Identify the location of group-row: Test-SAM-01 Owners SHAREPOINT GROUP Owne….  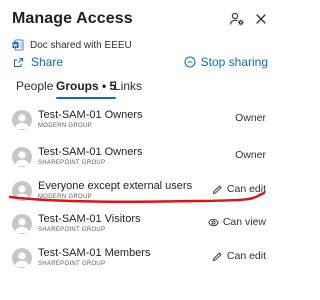
(138, 160).